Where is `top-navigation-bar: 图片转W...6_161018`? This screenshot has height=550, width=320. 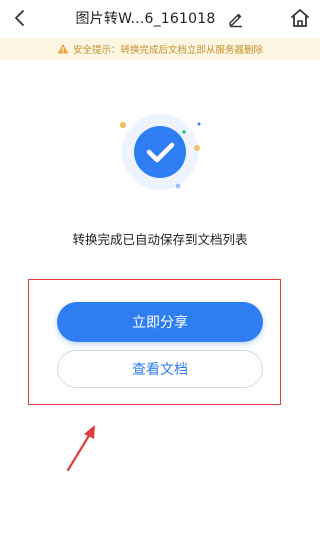 top-navigation-bar: 图片转W...6_161018 is located at coordinates (160, 19).